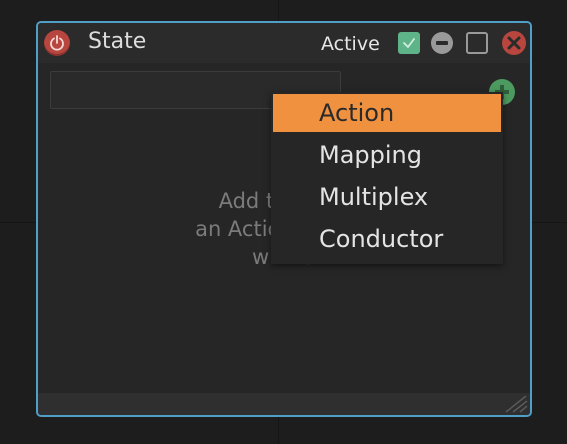 The height and width of the screenshot is (444, 567). Describe the element at coordinates (387, 197) in the screenshot. I see `menu-item-multiplex: Multiplex` at that location.